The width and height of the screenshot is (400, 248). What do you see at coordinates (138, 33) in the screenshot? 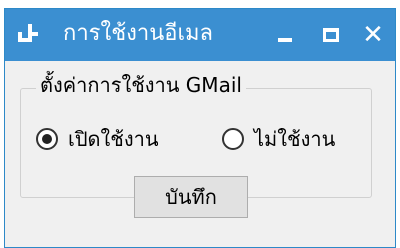
I see `window-title: การใช้งานอีเมล` at bounding box center [138, 33].